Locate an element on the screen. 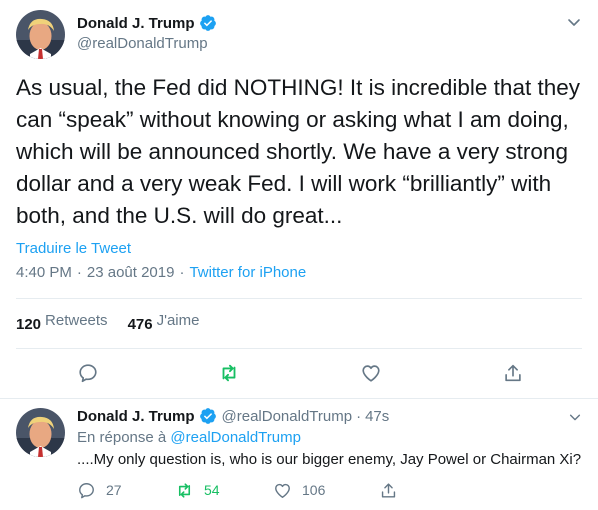  likes-stat: 476 J'aime is located at coordinates (164, 322).